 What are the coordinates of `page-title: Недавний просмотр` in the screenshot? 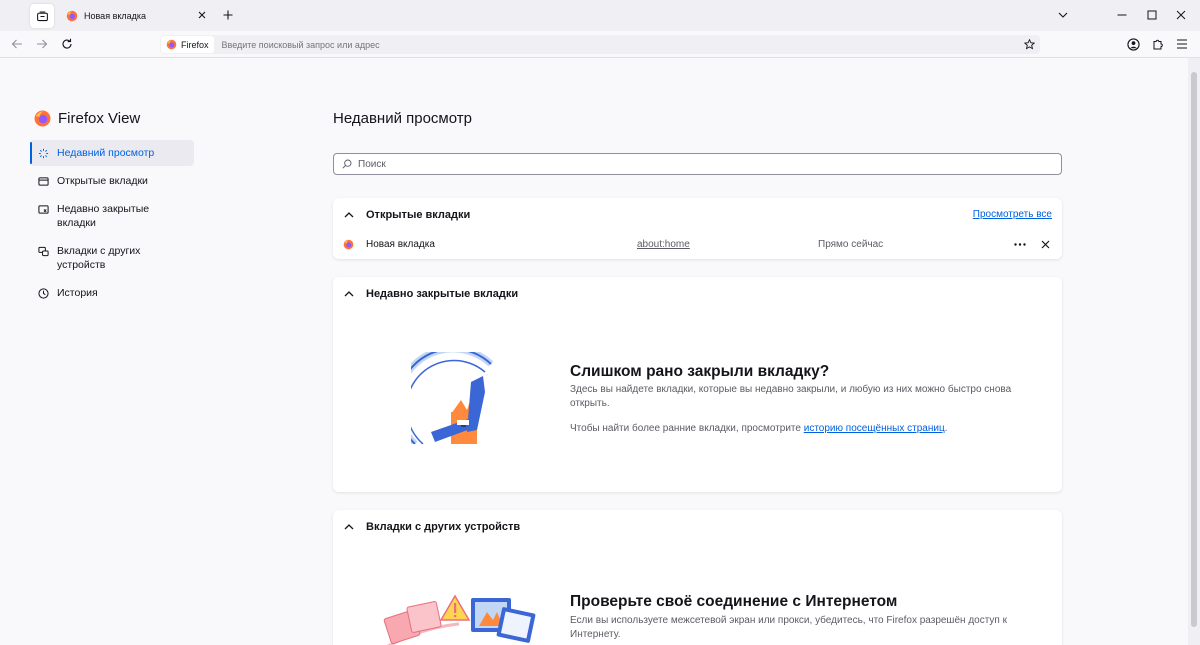 It's located at (402, 118).